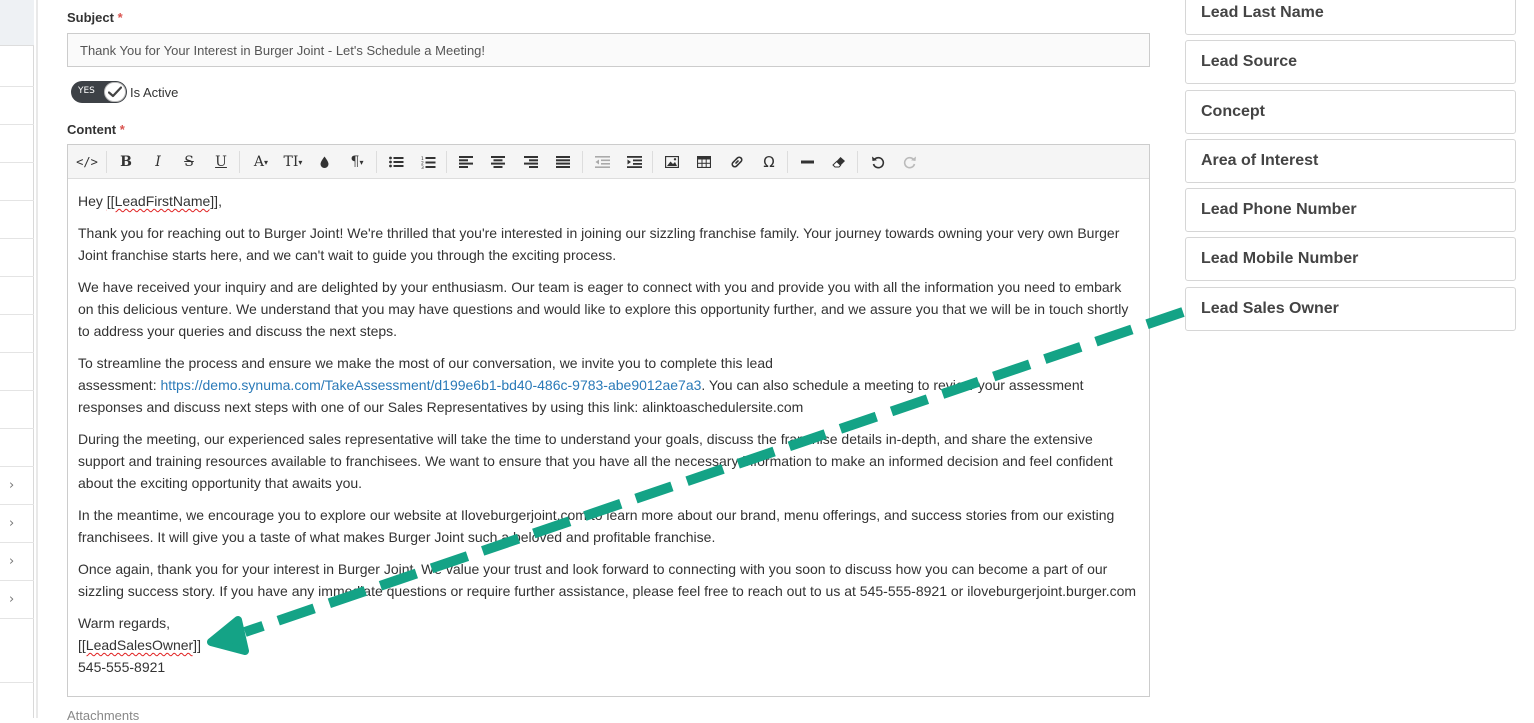 This screenshot has height=723, width=1534. I want to click on lead-first-name-token: [[LeadFirstName]], so click(162, 201).